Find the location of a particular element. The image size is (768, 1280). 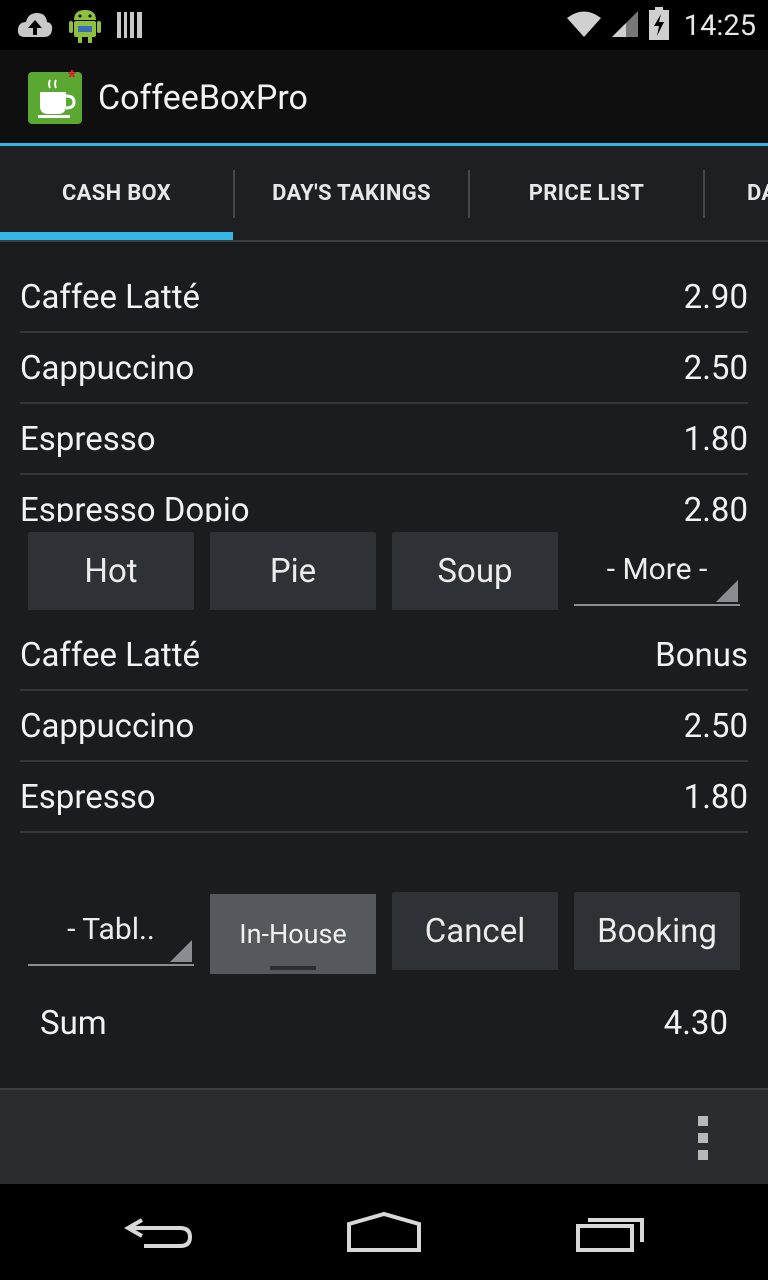

barcode-icon is located at coordinates (130, 27).